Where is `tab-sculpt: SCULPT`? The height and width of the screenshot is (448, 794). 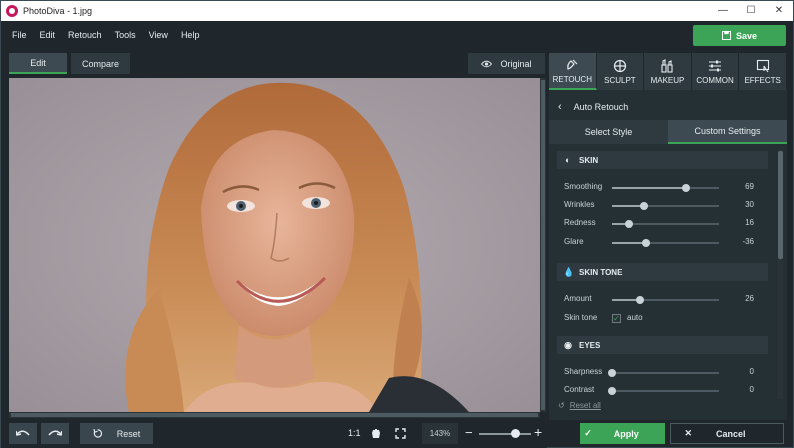 tab-sculpt: SCULPT is located at coordinates (620, 71).